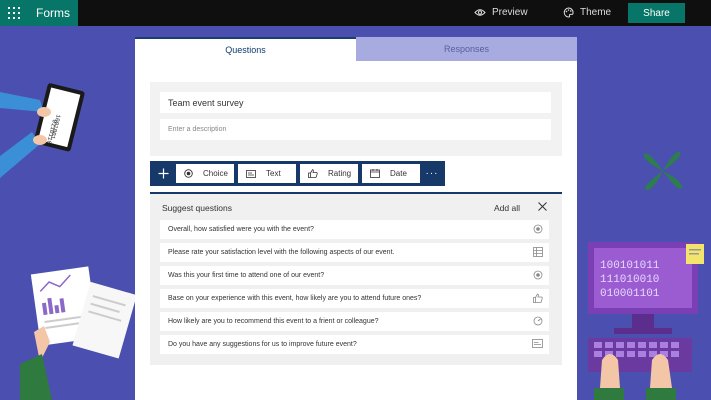 This screenshot has width=711, height=400. Describe the element at coordinates (215, 173) in the screenshot. I see `choice-label: Choice` at that location.